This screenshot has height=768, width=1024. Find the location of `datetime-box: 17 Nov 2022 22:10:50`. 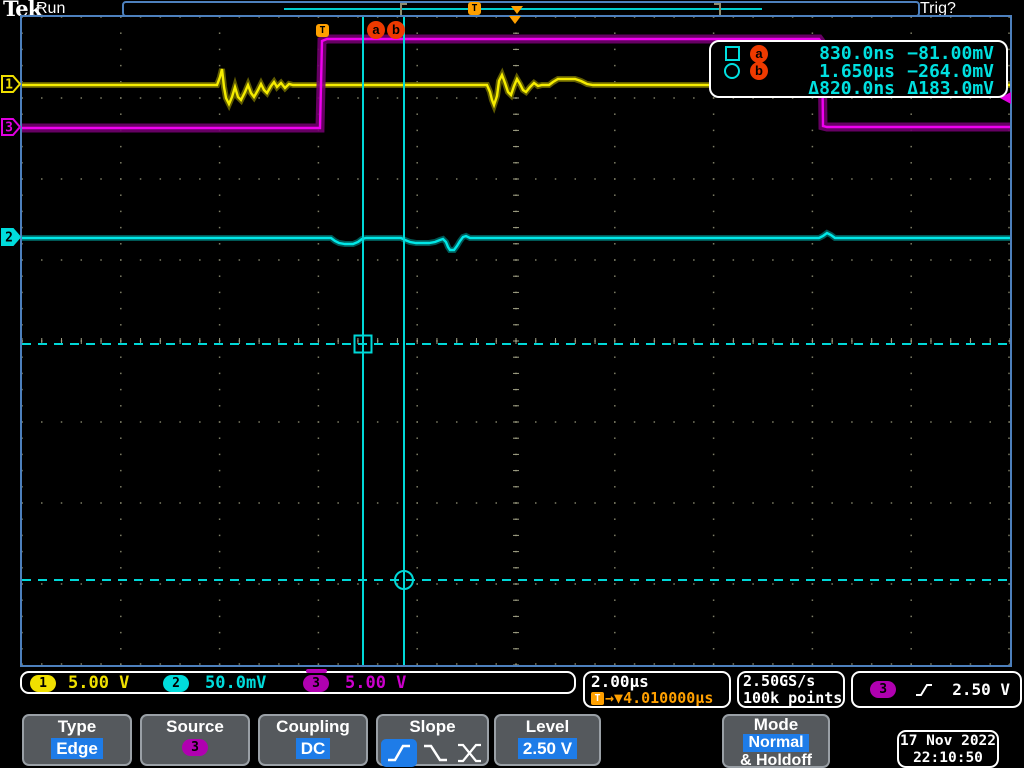

datetime-box: 17 Nov 2022 22:10:50 is located at coordinates (948, 749).